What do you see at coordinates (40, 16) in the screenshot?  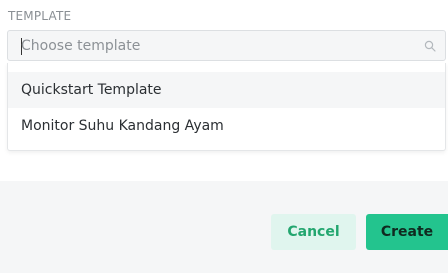 I see `template-section-label: TEMPLATE` at bounding box center [40, 16].